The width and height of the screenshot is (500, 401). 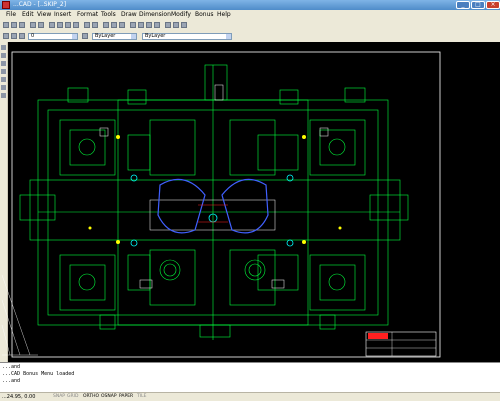 What do you see at coordinates (14, 25) in the screenshot?
I see `open-file-icon` at bounding box center [14, 25].